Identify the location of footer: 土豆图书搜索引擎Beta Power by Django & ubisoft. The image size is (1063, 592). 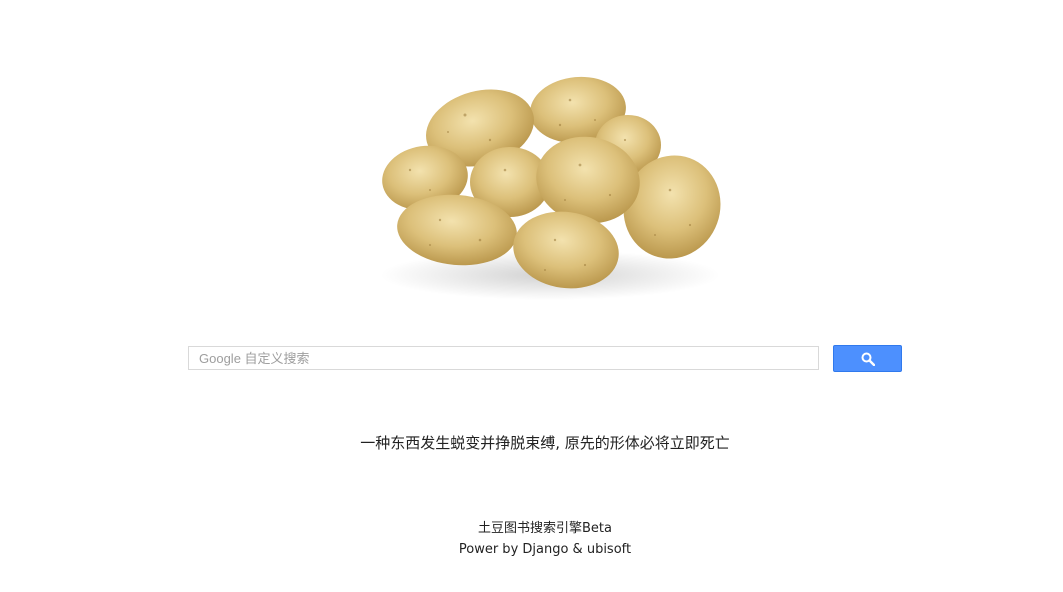
(531, 539).